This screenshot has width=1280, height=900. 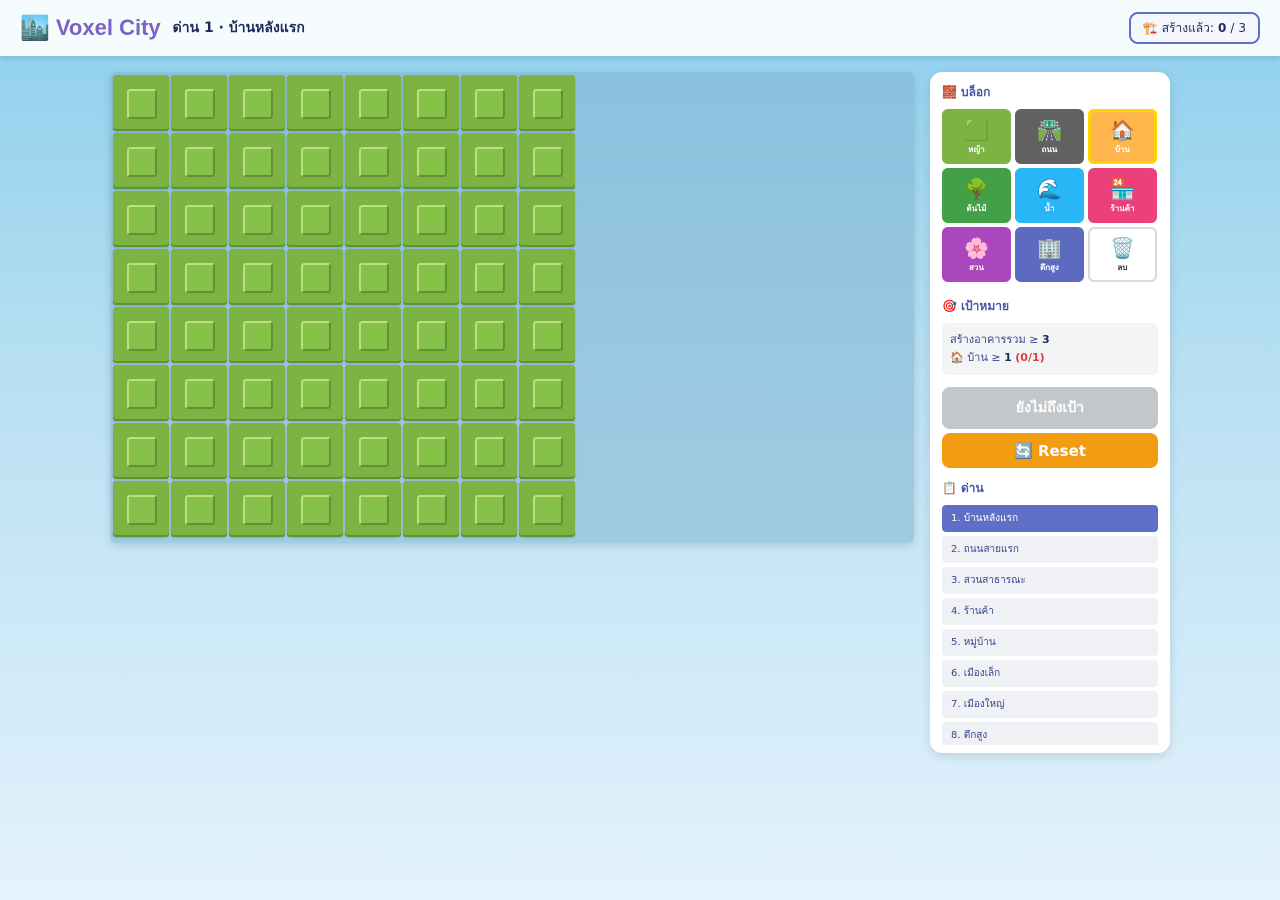 I want to click on goal-heading: 🎯 เป้าหมาย, so click(x=1050, y=306).